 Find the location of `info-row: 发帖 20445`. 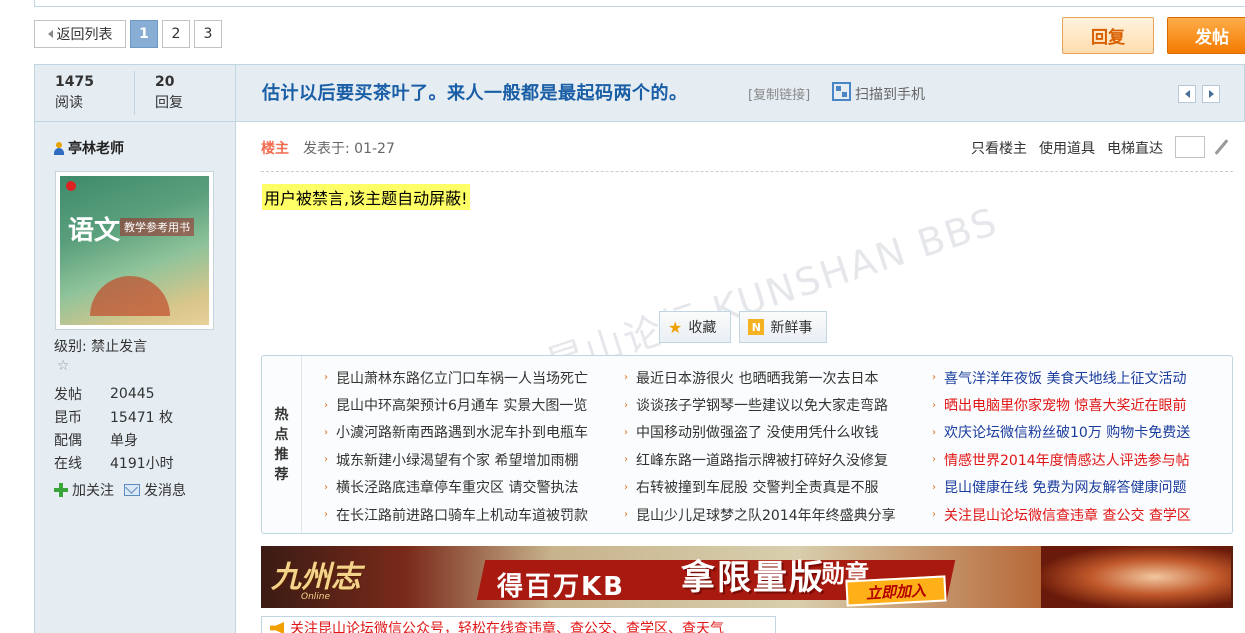

info-row: 发帖 20445 is located at coordinates (114, 393).